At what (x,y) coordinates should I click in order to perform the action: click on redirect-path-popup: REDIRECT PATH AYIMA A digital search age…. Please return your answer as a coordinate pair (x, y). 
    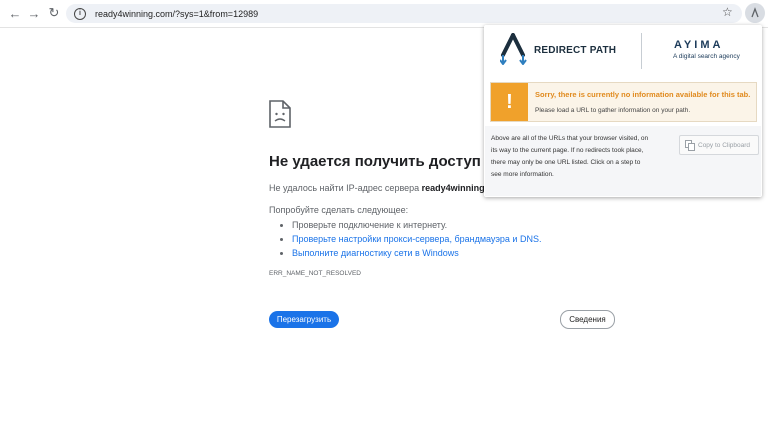
    Looking at the image, I should click on (623, 111).